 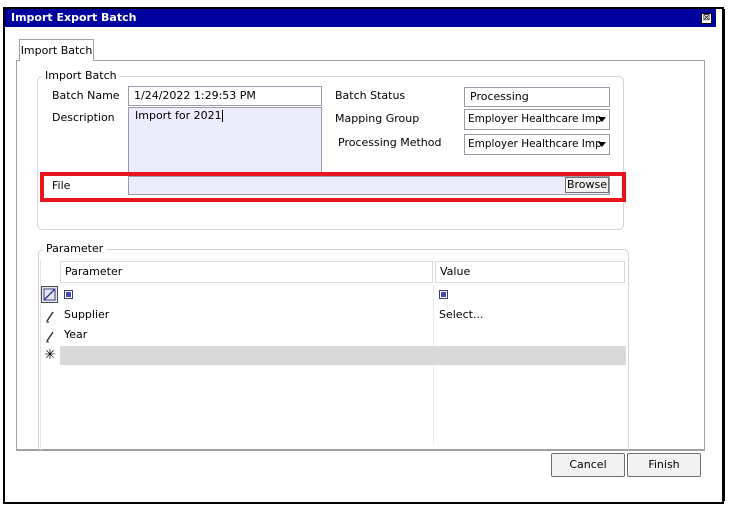 What do you see at coordinates (61, 185) in the screenshot?
I see `file-label: File` at bounding box center [61, 185].